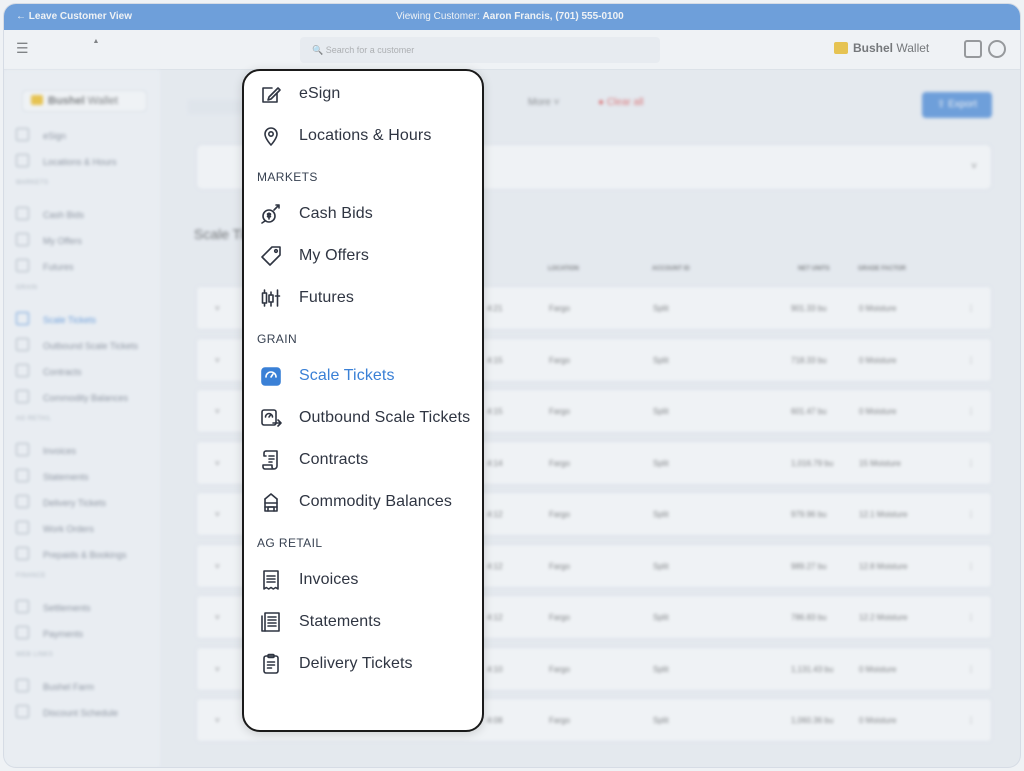 This screenshot has width=1024, height=771. What do you see at coordinates (363, 94) in the screenshot?
I see `menu-item-esign: eSign` at bounding box center [363, 94].